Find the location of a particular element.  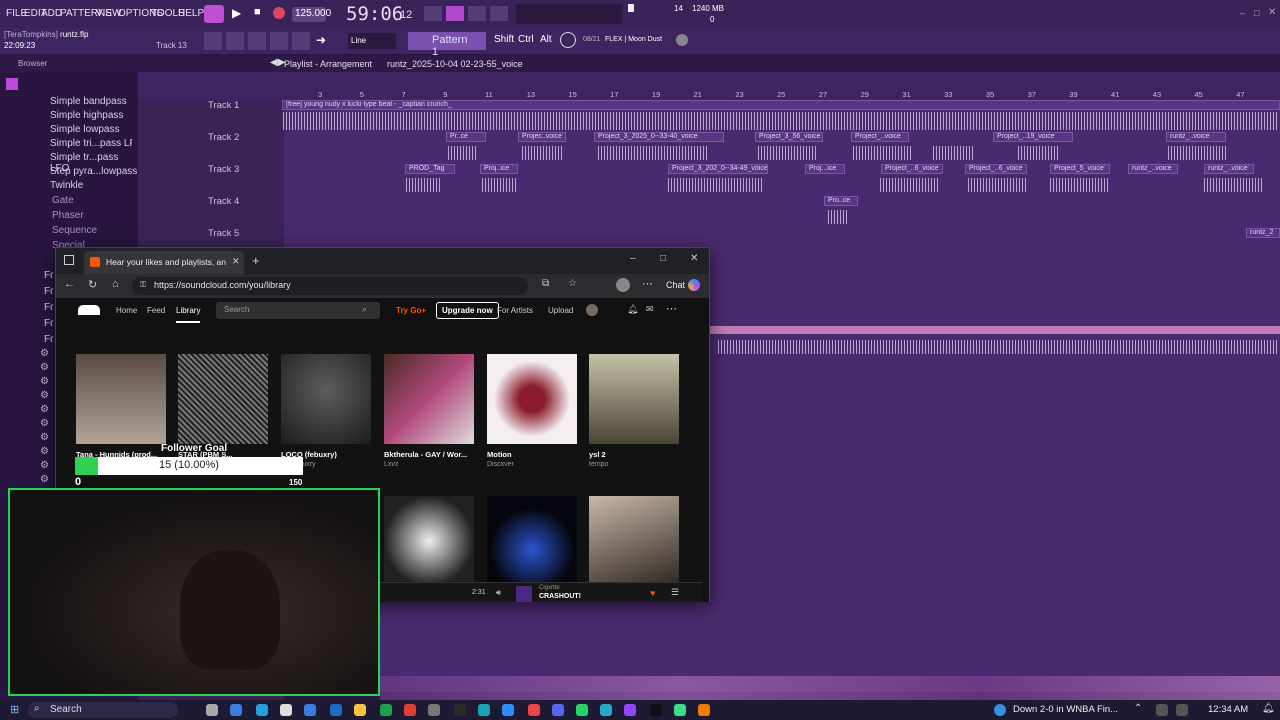

plugin-icon is located at coordinates (301, 41).